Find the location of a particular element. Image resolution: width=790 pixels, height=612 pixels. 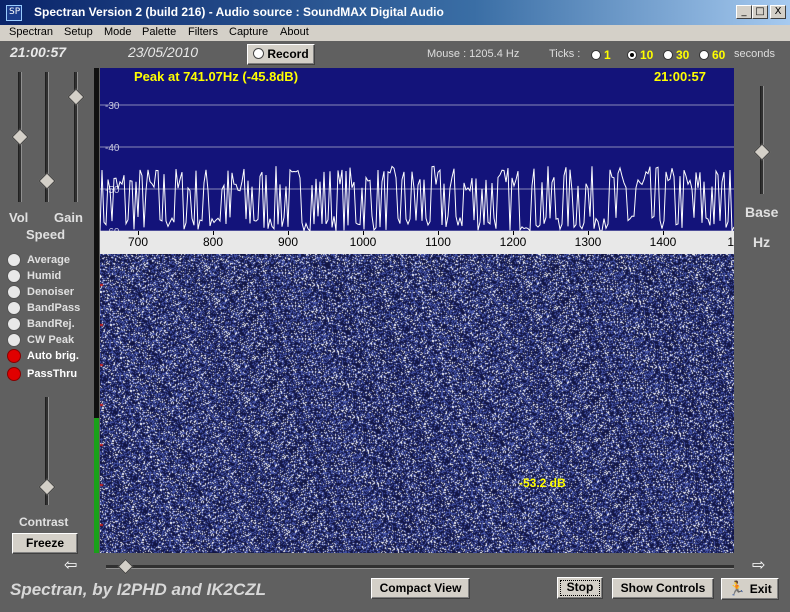

option-denoiser: Denoiser is located at coordinates (40, 292).